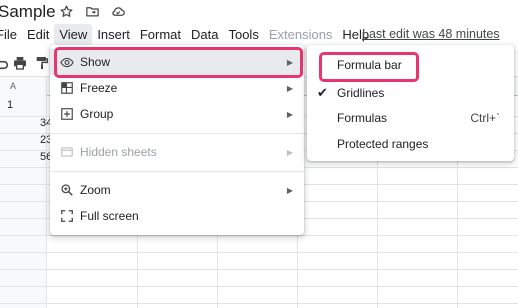 The width and height of the screenshot is (518, 308). Describe the element at coordinates (95, 190) in the screenshot. I see `view-menu-label-zoom: Zoom` at that location.